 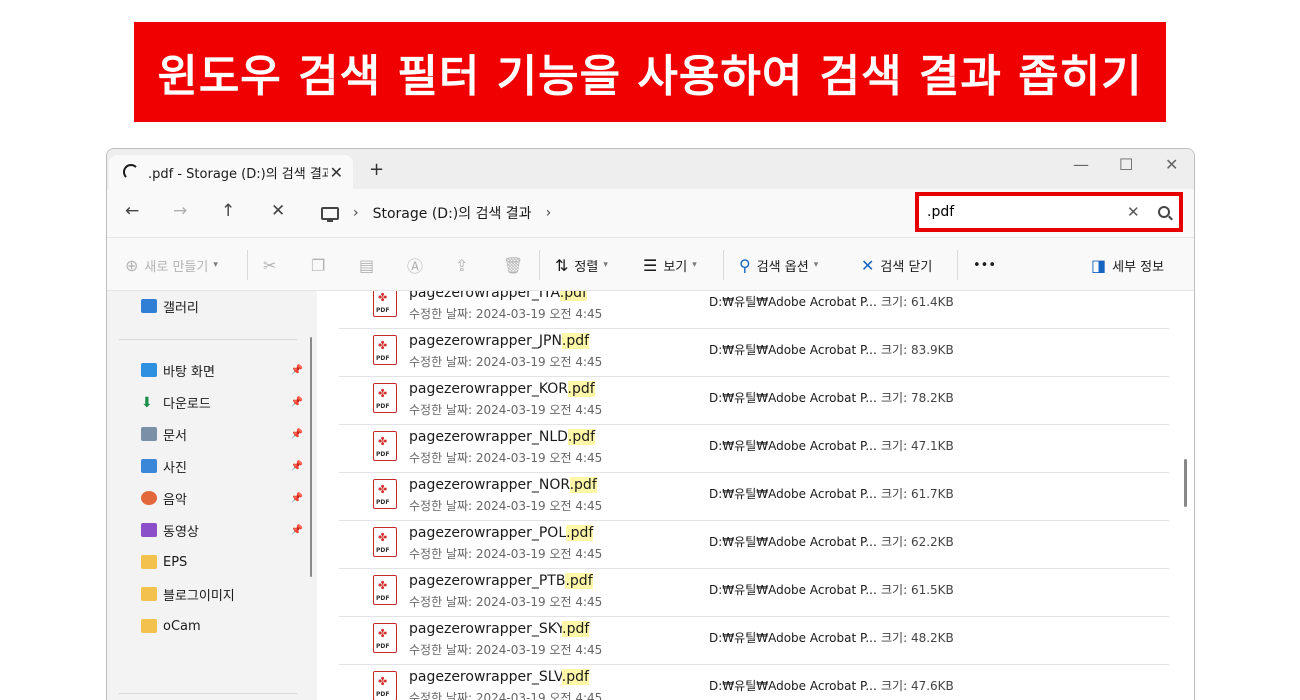 What do you see at coordinates (499, 341) in the screenshot?
I see `file-name: pagezerowrapper_JPN.pdf` at bounding box center [499, 341].